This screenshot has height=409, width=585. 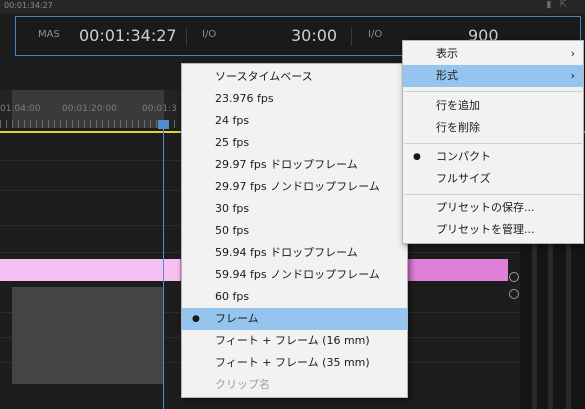 What do you see at coordinates (493, 106) in the screenshot?
I see `menu-item-add-row: 行を追加` at bounding box center [493, 106].